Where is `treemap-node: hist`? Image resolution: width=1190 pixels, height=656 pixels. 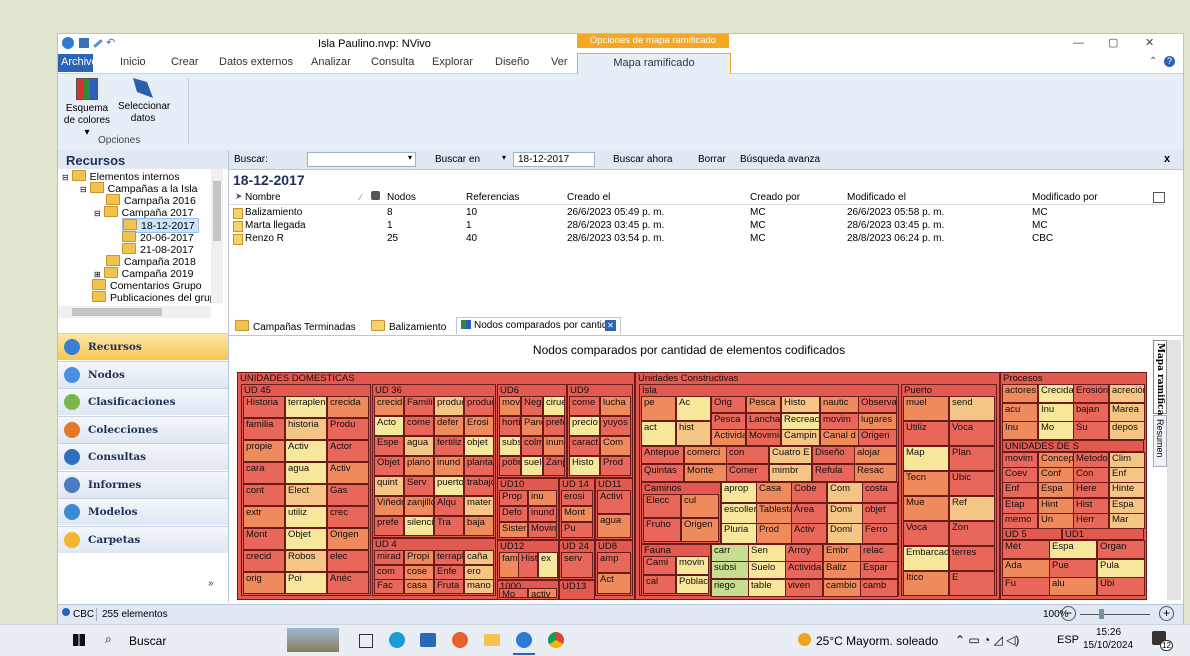 treemap-node: hist is located at coordinates (693, 433).